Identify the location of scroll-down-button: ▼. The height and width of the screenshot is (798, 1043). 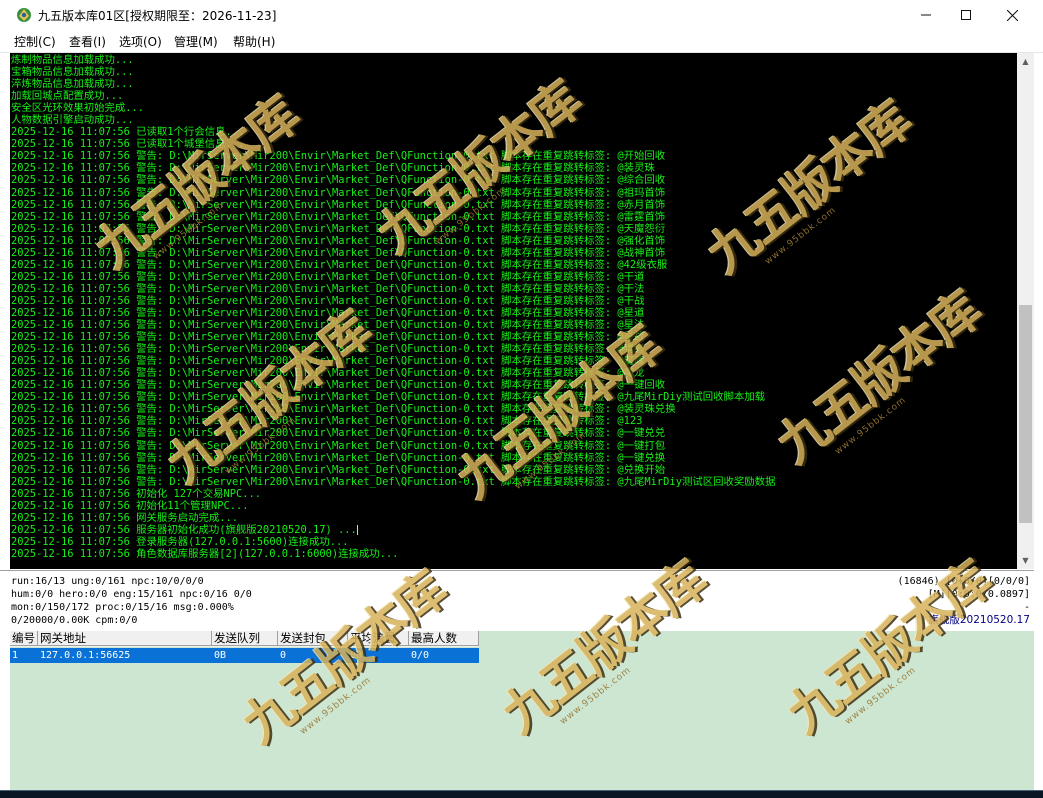
(1025, 560).